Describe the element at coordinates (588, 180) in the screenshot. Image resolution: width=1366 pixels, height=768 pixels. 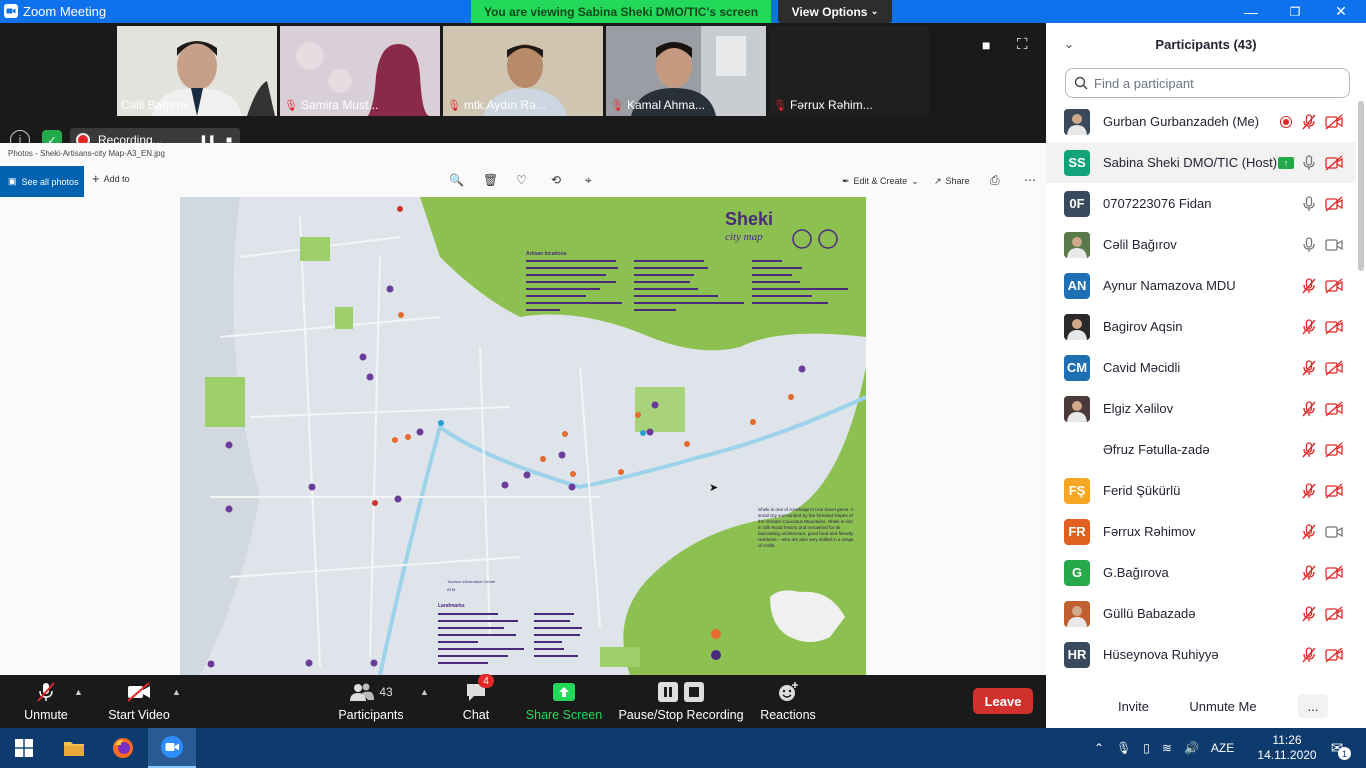
I see `crop-icon: ⌖` at that location.